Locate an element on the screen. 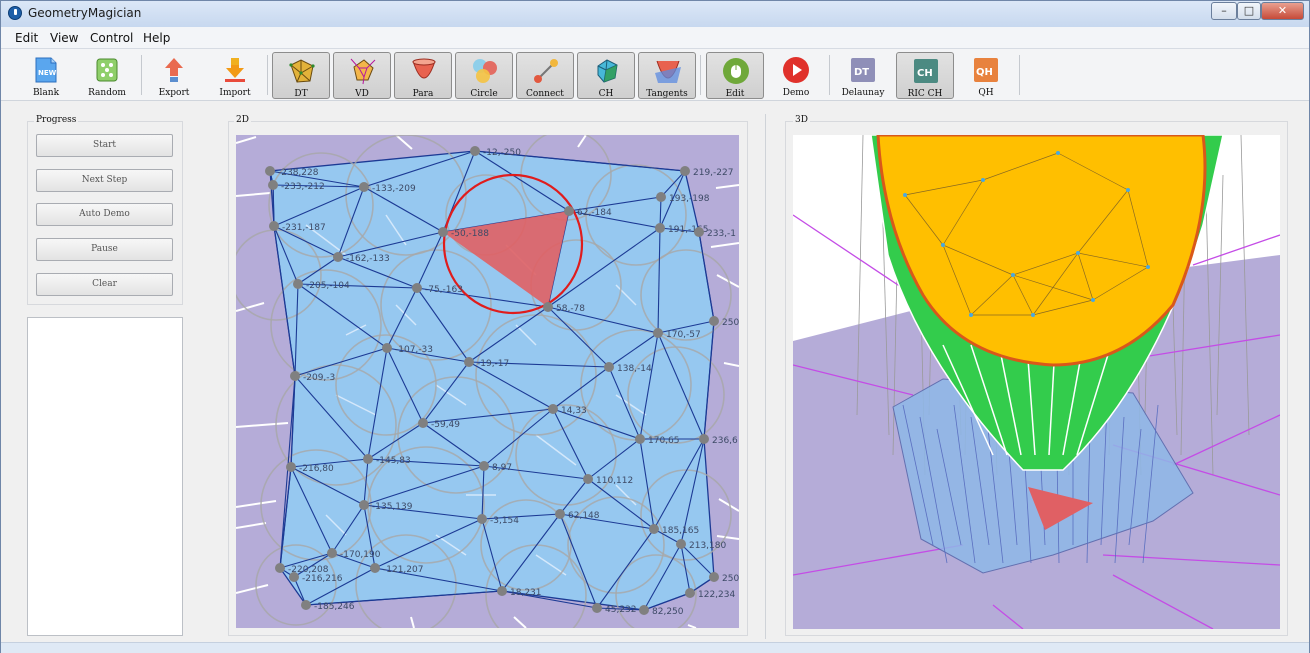 This screenshot has height=653, width=1310. view-divider is located at coordinates (765, 376).